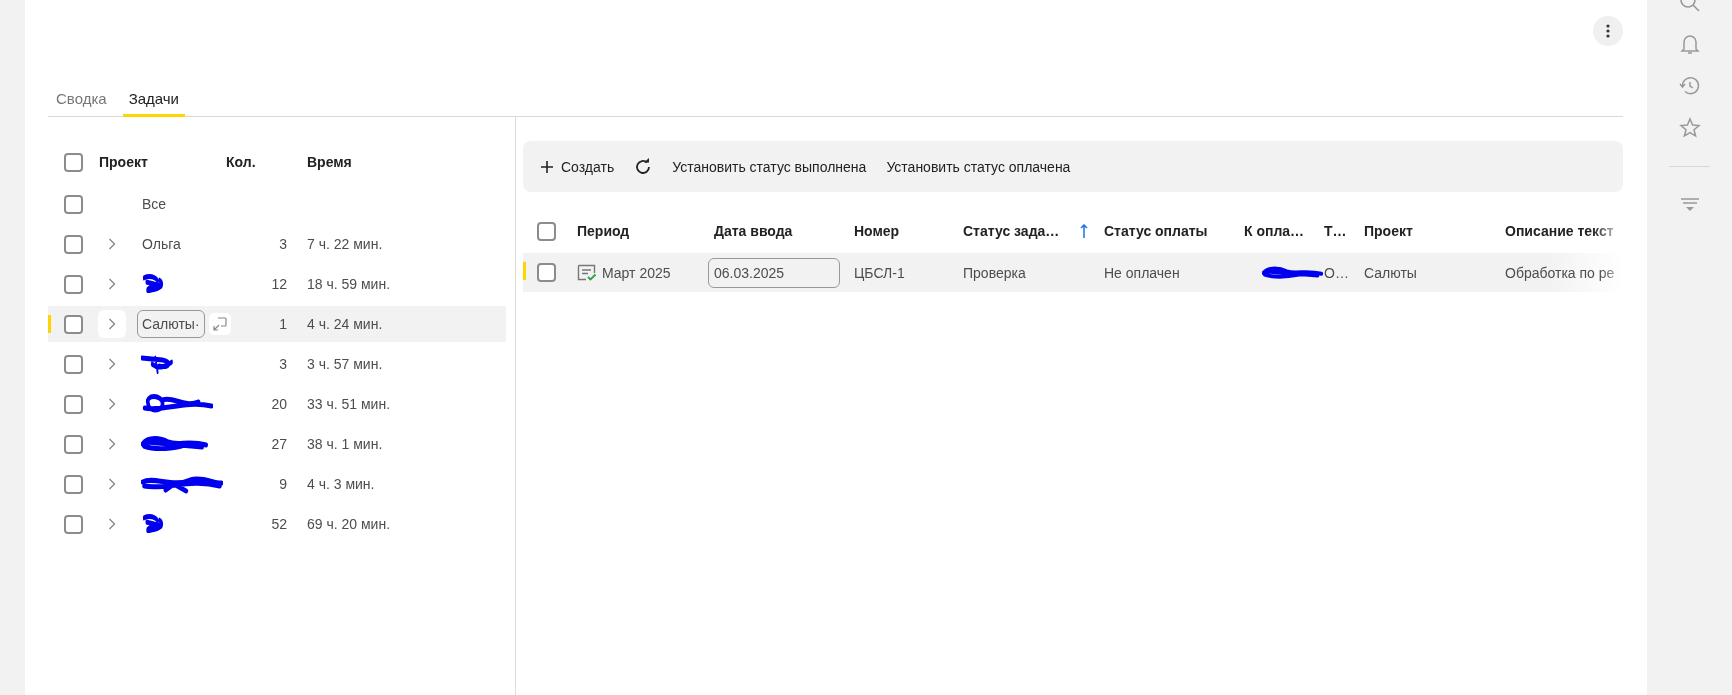 The image size is (1732, 695). What do you see at coordinates (154, 204) in the screenshot?
I see `project-name: Все` at bounding box center [154, 204].